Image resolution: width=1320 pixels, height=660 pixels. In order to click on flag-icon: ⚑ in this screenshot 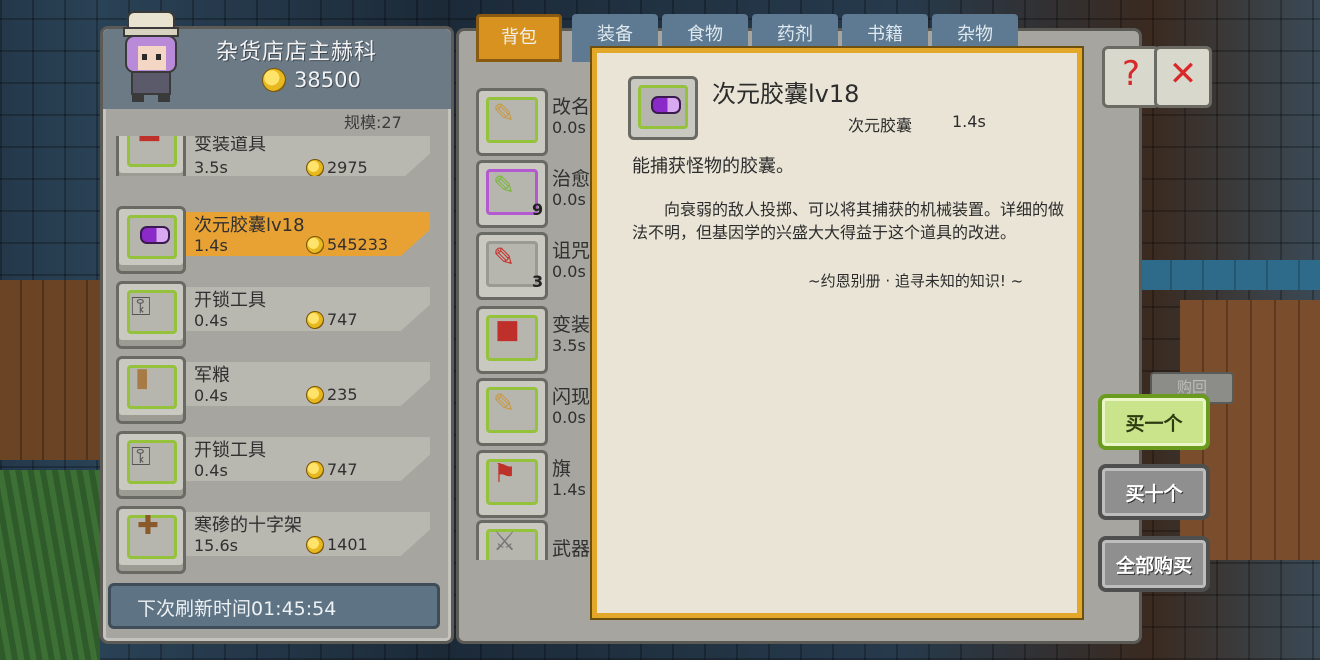, I will do `click(505, 474)`.